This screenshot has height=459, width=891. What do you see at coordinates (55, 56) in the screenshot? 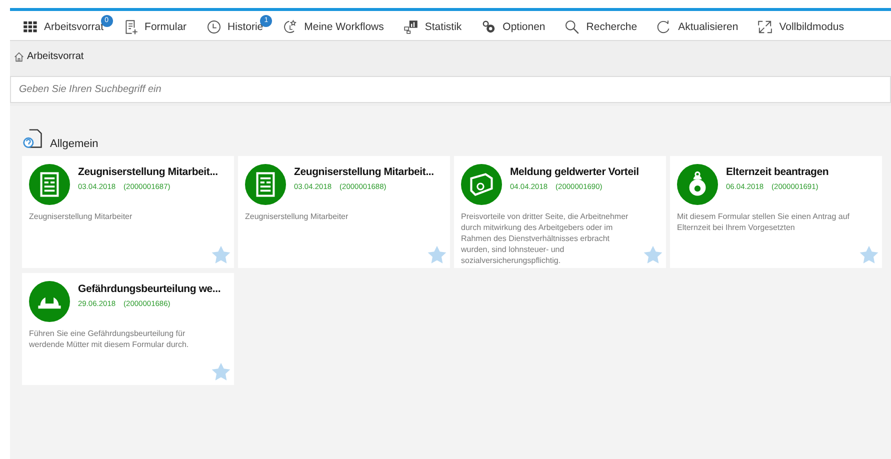
I see `breadcrumb-link: Arbeitsvorrat` at bounding box center [55, 56].